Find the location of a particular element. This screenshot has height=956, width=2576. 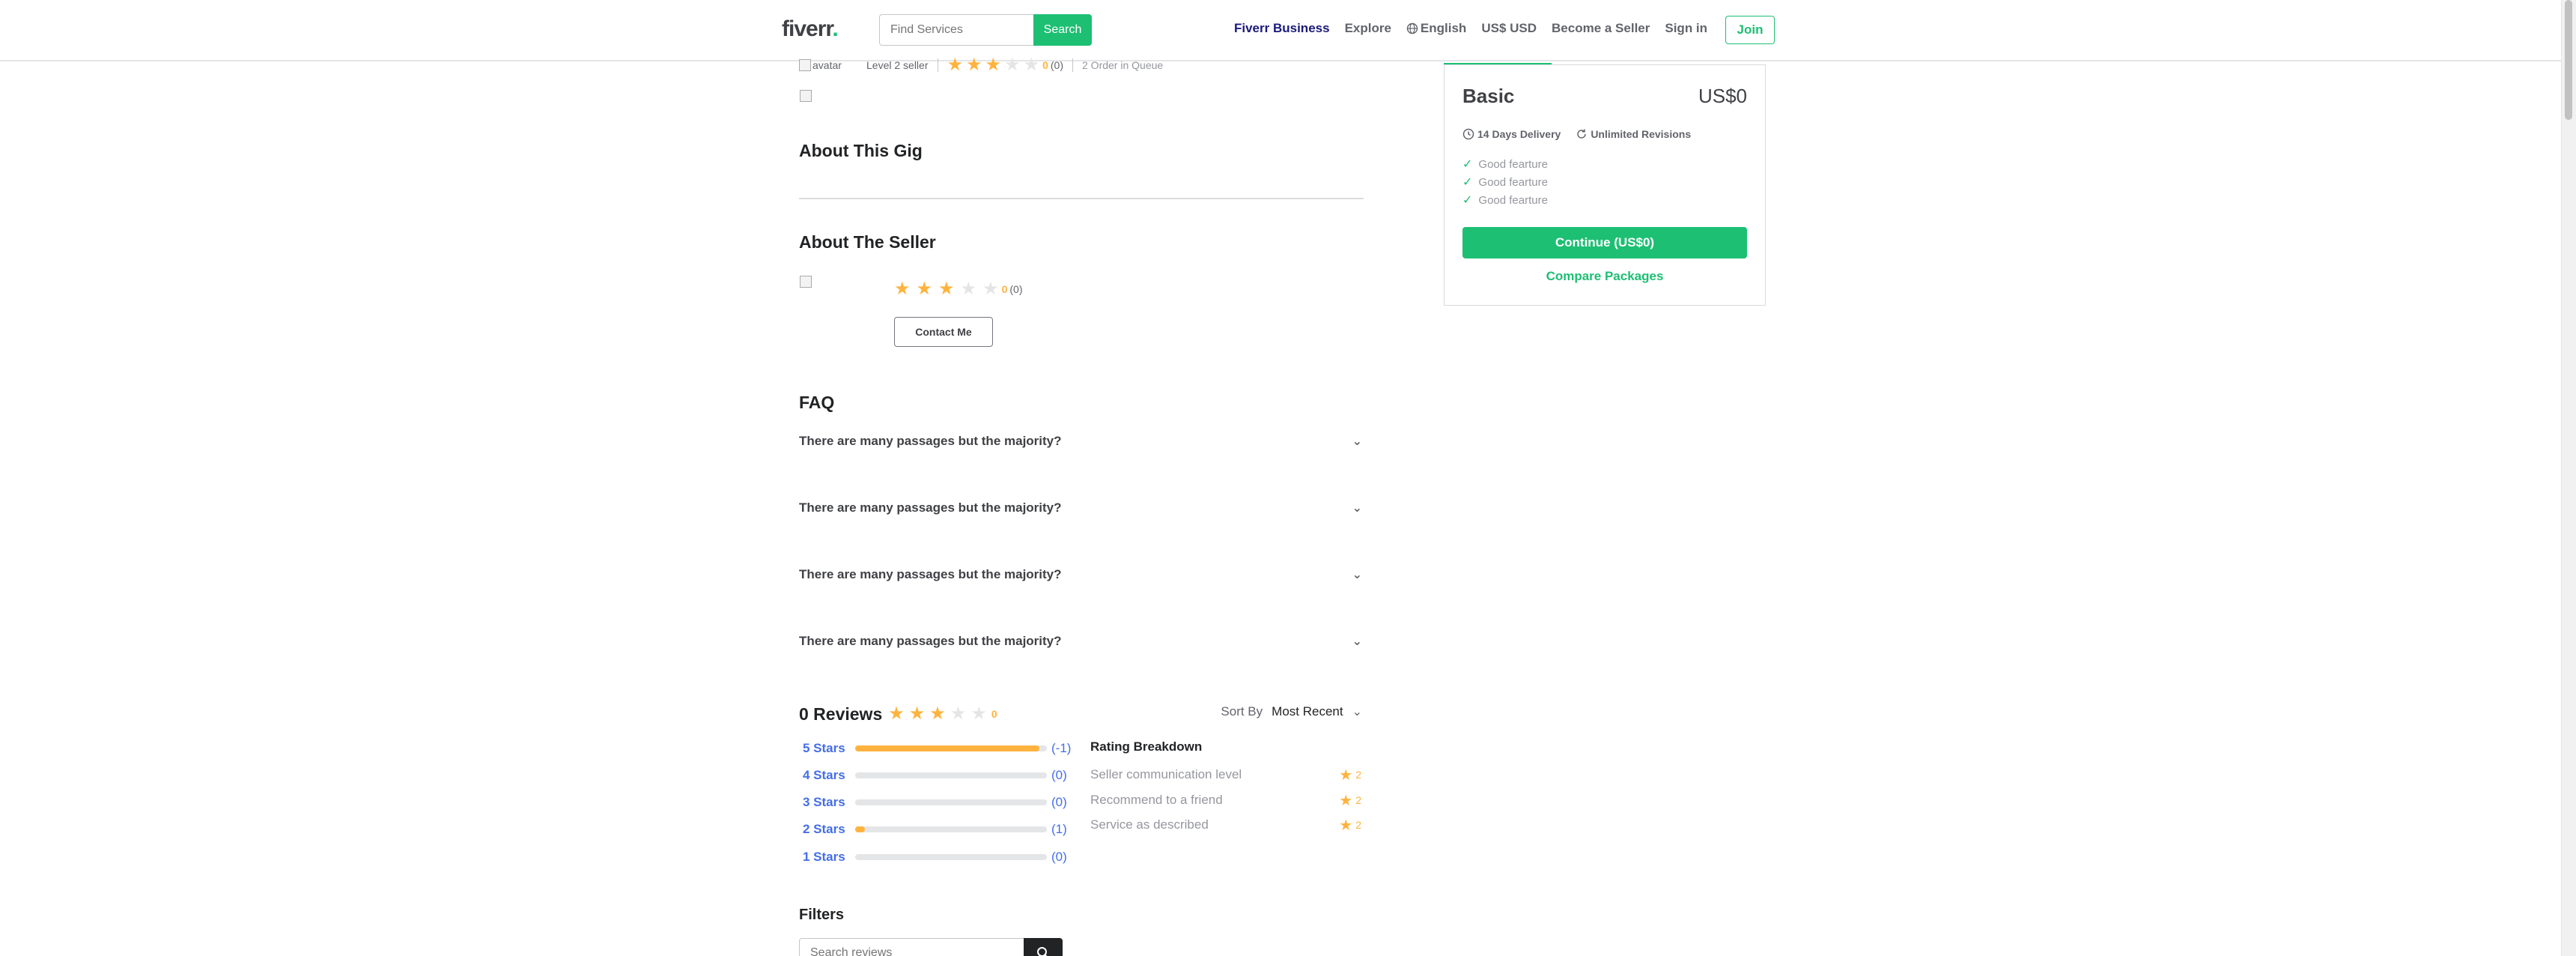

star-filter-row: 3 Stars (0) is located at coordinates (937, 802).